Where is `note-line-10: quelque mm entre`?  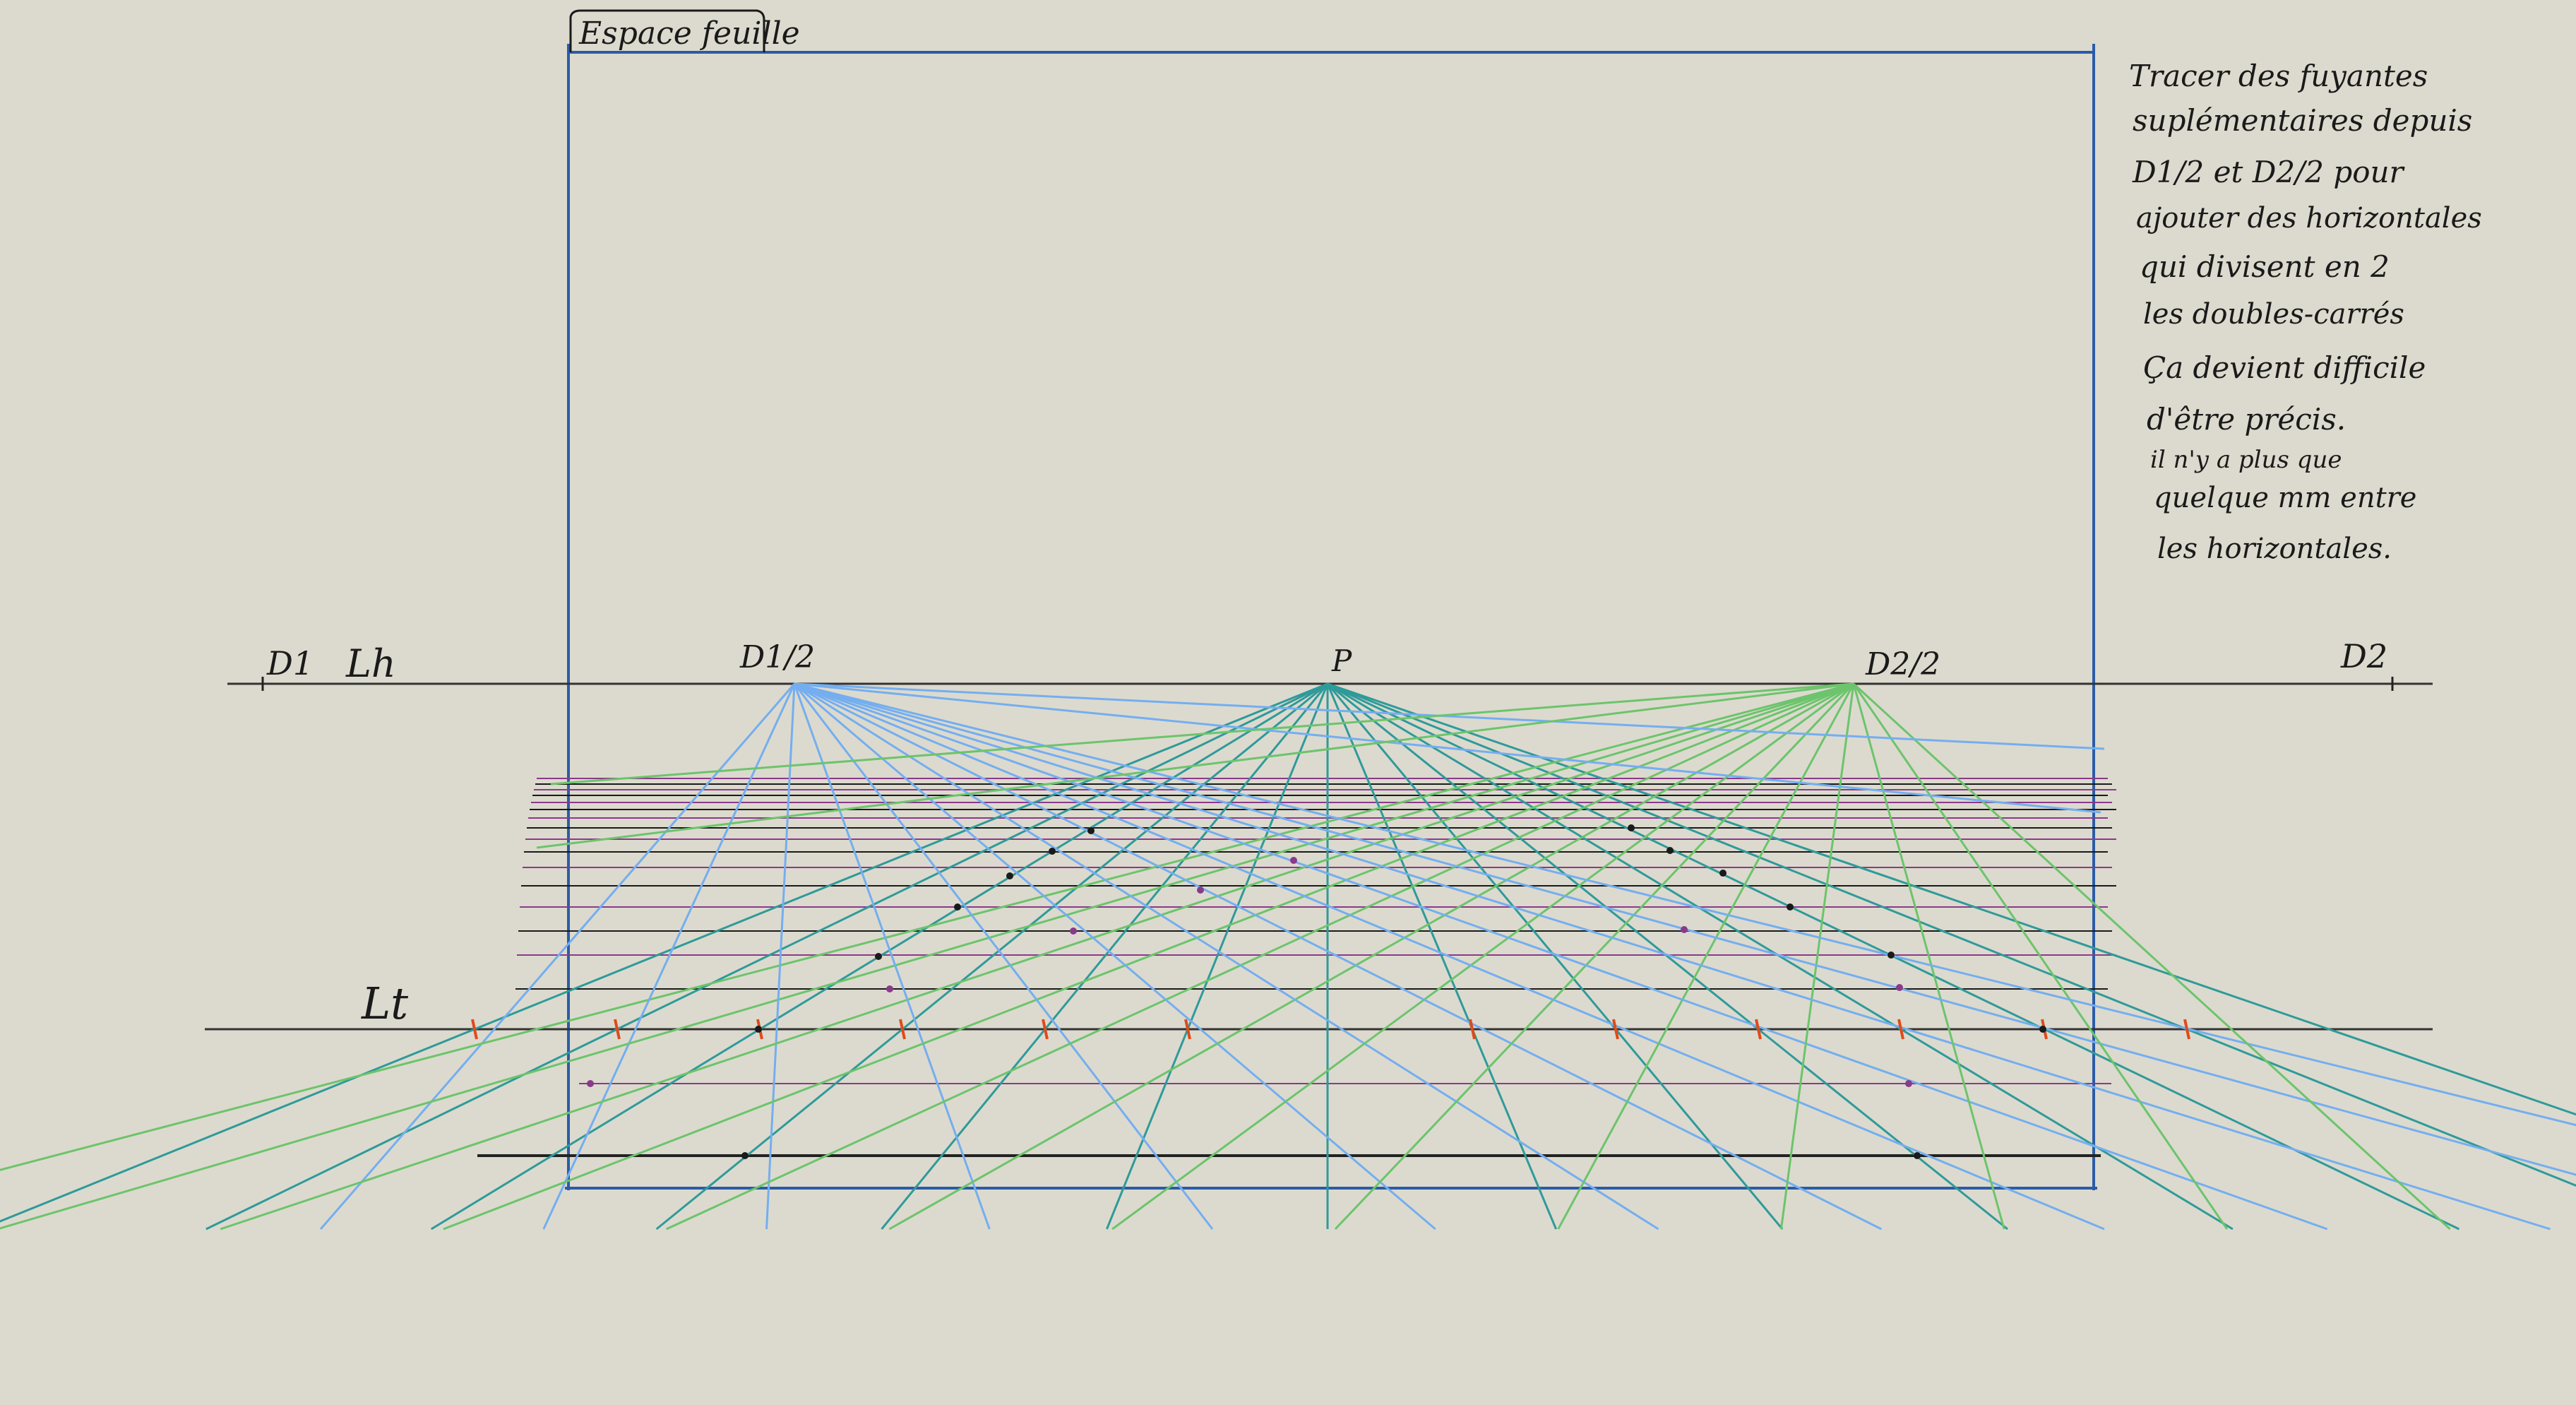
note-line-10: quelque mm entre is located at coordinates (2285, 498).